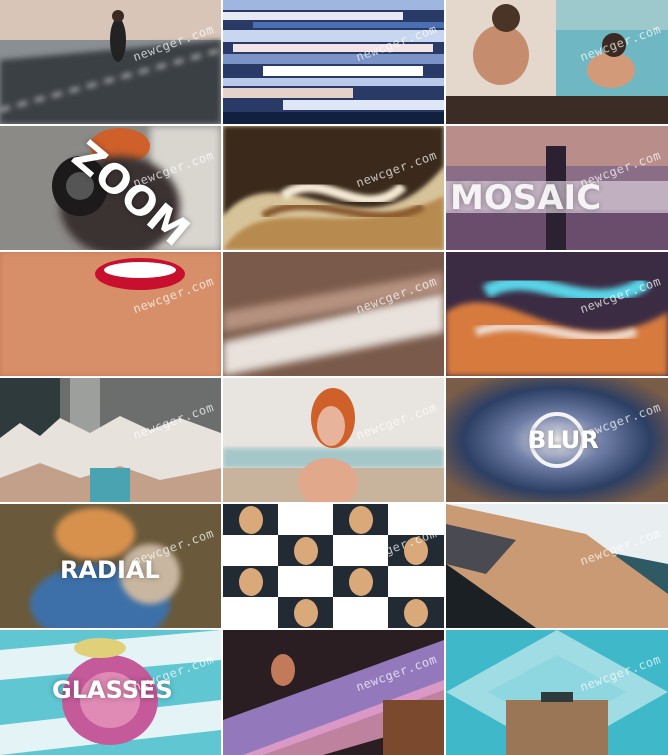 The image size is (668, 755). Describe the element at coordinates (557, 314) in the screenshot. I see `tile-liquid-paint: newcger.com` at that location.